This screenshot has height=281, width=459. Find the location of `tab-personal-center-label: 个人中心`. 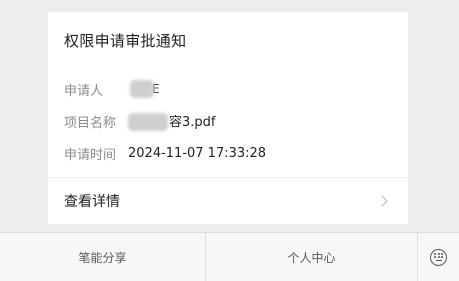

tab-personal-center-label: 个人中心 is located at coordinates (311, 257).